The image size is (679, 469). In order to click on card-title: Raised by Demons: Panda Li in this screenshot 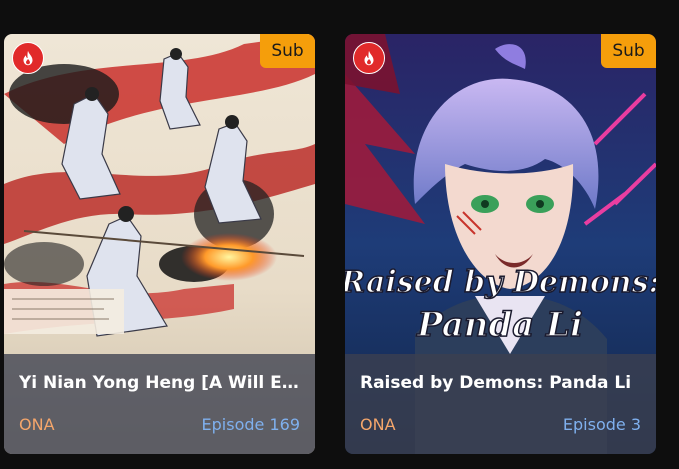, I will do `click(500, 383)`.